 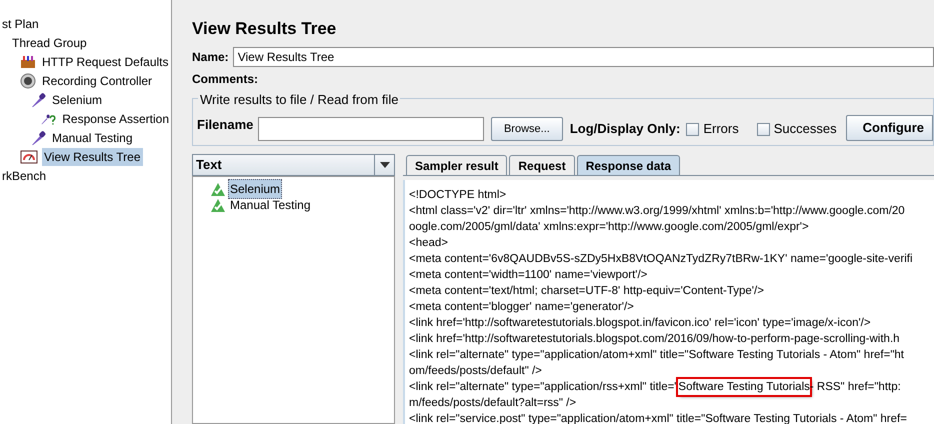 What do you see at coordinates (855, 387) in the screenshot?
I see `code-line: - RSS" href="http:` at bounding box center [855, 387].